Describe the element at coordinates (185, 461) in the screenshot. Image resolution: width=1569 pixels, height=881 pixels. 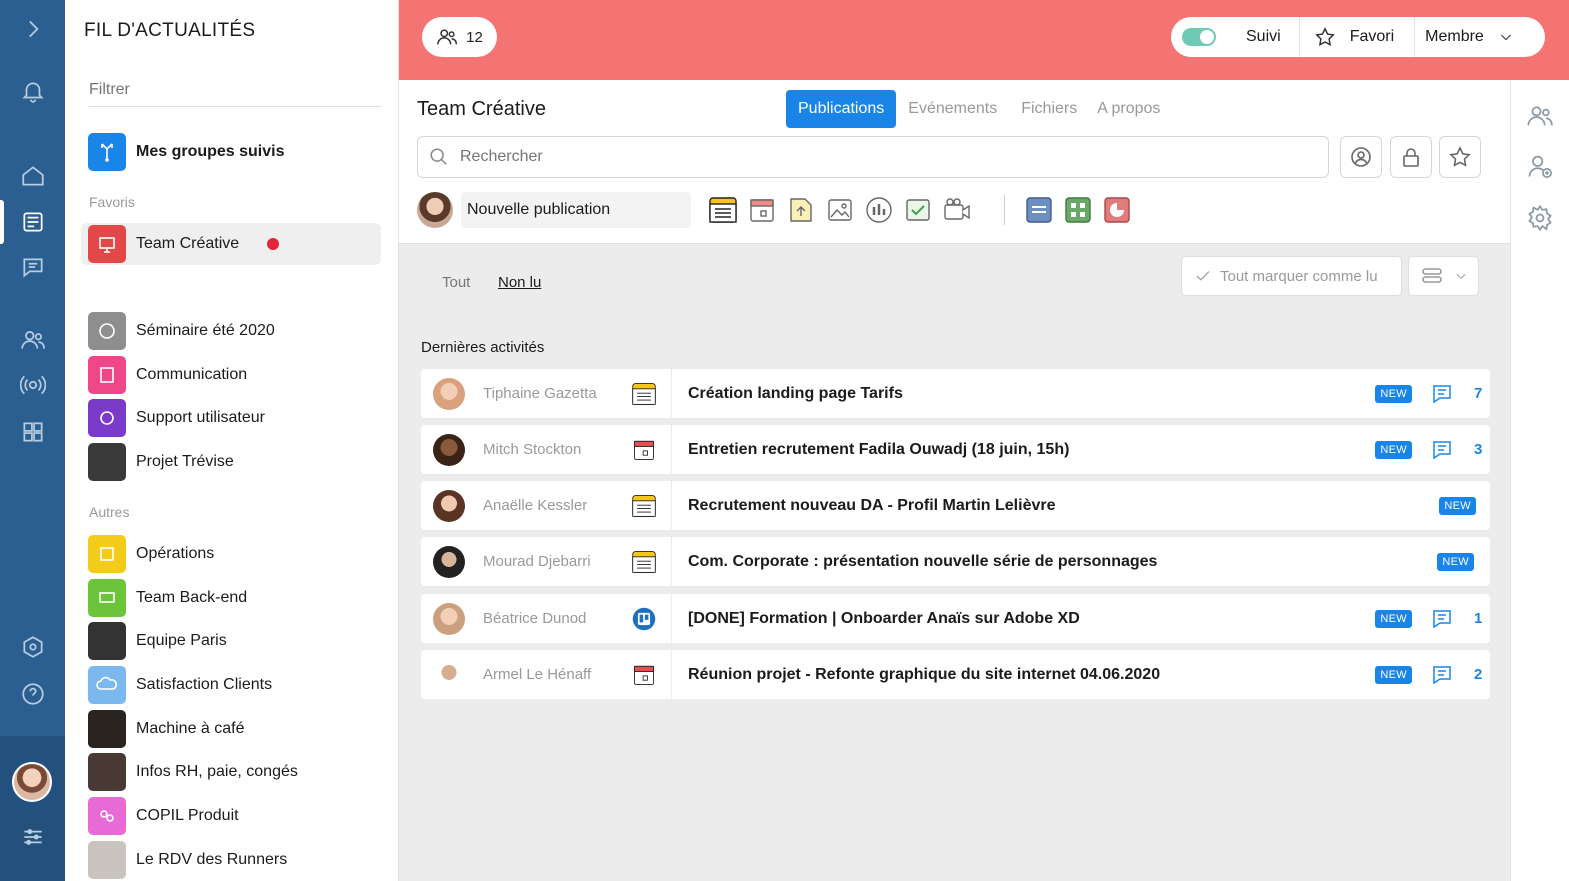
I see `group-label: Projet Trévise` at that location.